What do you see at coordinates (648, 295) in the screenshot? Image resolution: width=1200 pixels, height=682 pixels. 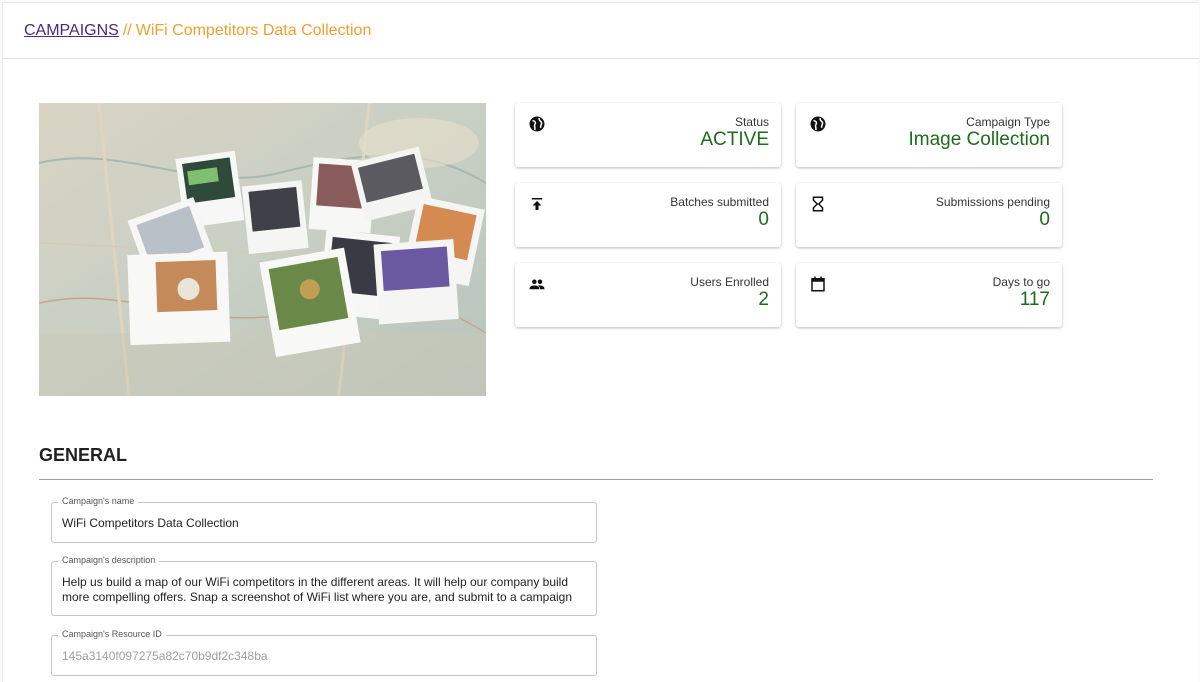 I see `users-enrolled-card: Users Enrolled 2` at bounding box center [648, 295].